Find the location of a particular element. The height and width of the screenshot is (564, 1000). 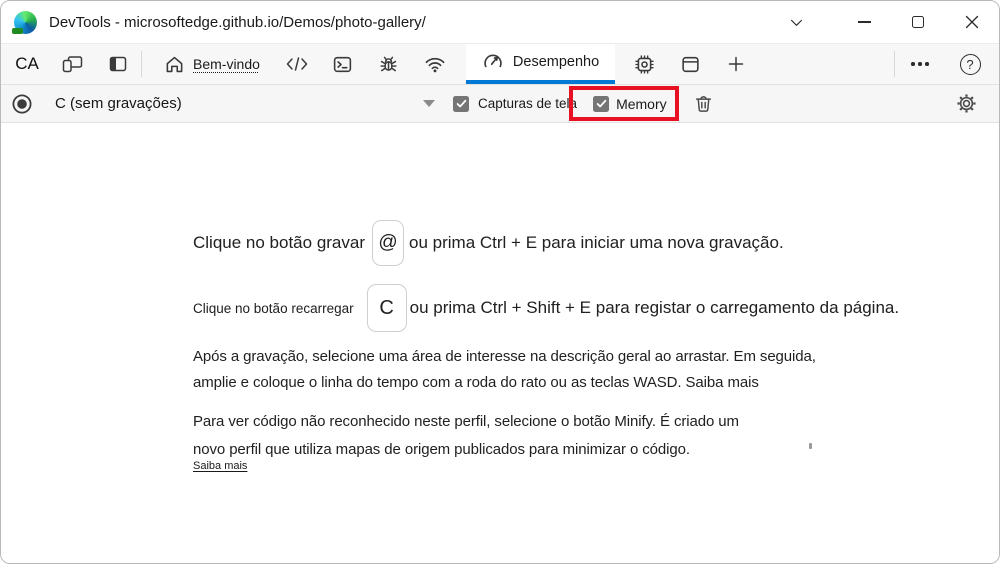

record-icon is located at coordinates (22, 104).